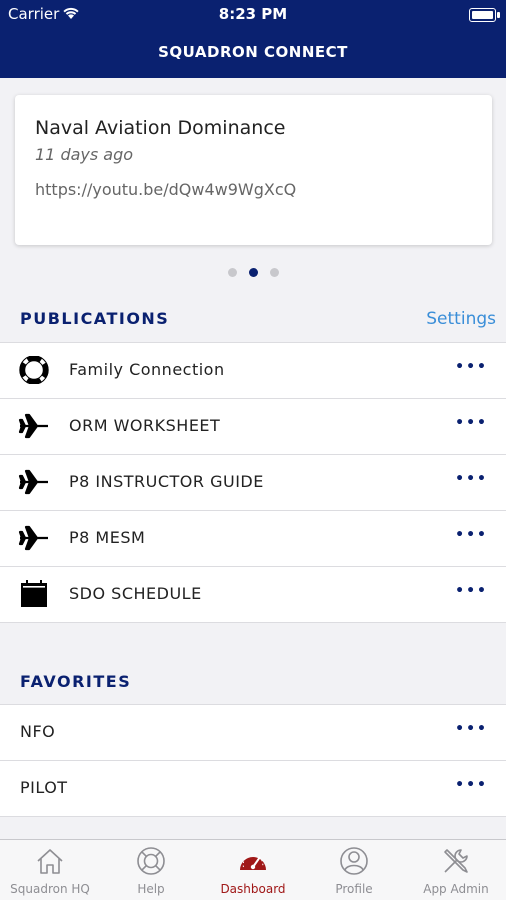 The height and width of the screenshot is (900, 506). I want to click on publication-row-orm-worksheet: ORM WORKSHEET •••, so click(253, 427).